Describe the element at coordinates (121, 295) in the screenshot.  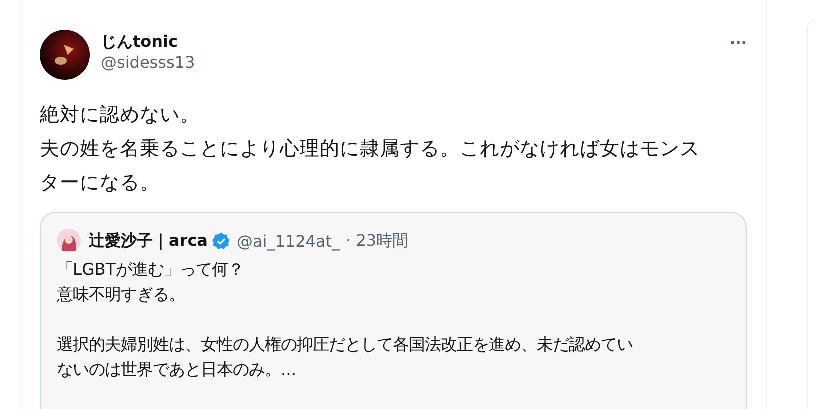
I see `quoted-text-line: 意味不明すぎる。` at that location.